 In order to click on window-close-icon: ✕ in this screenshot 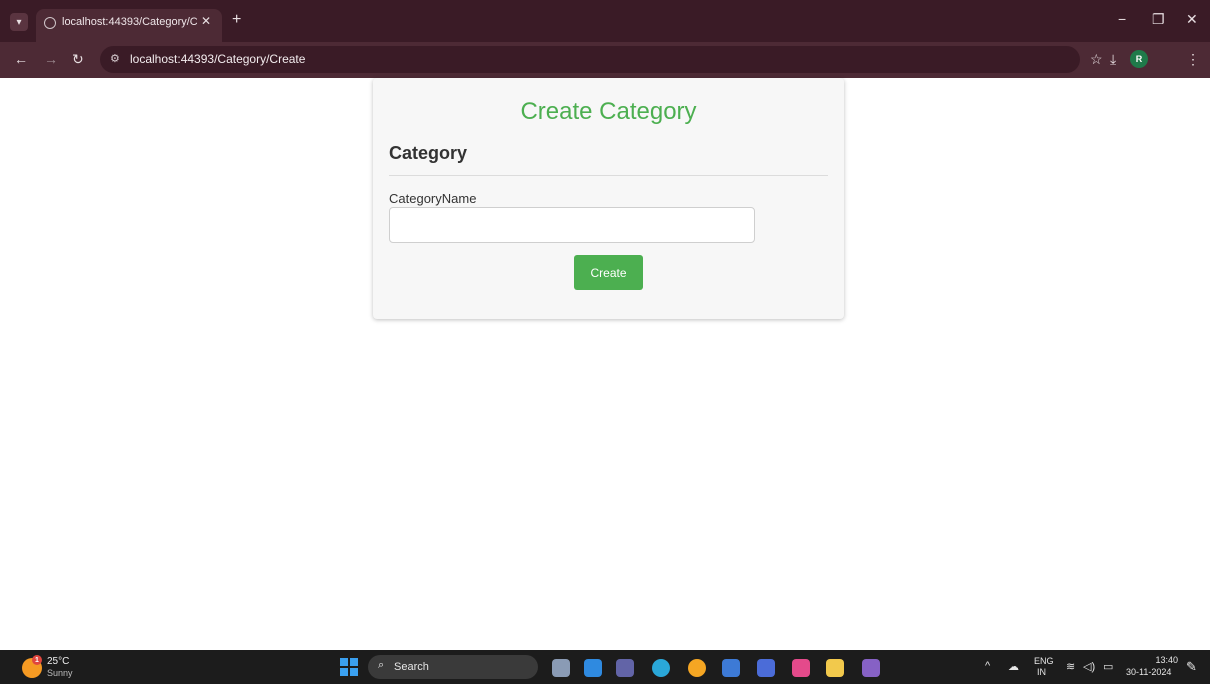, I will do `click(1192, 19)`.